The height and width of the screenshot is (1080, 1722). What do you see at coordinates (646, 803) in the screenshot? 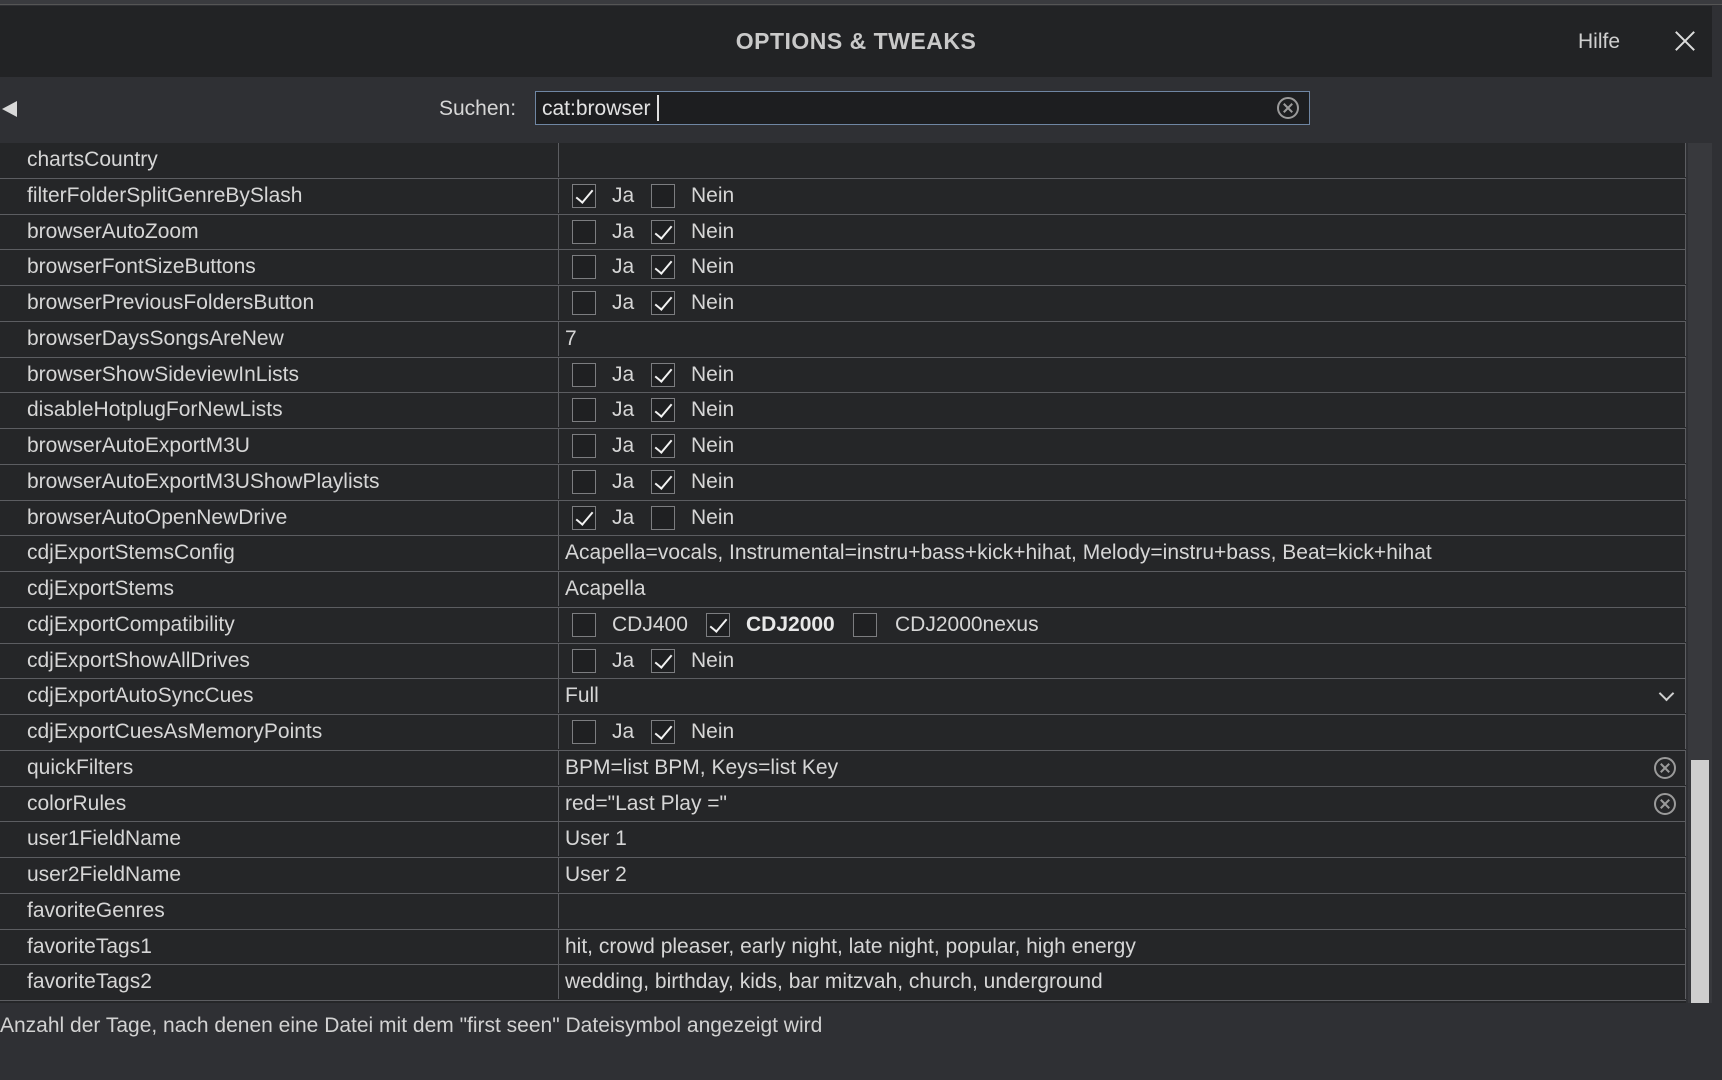
I see `setting-value: red="Last Play ="` at bounding box center [646, 803].